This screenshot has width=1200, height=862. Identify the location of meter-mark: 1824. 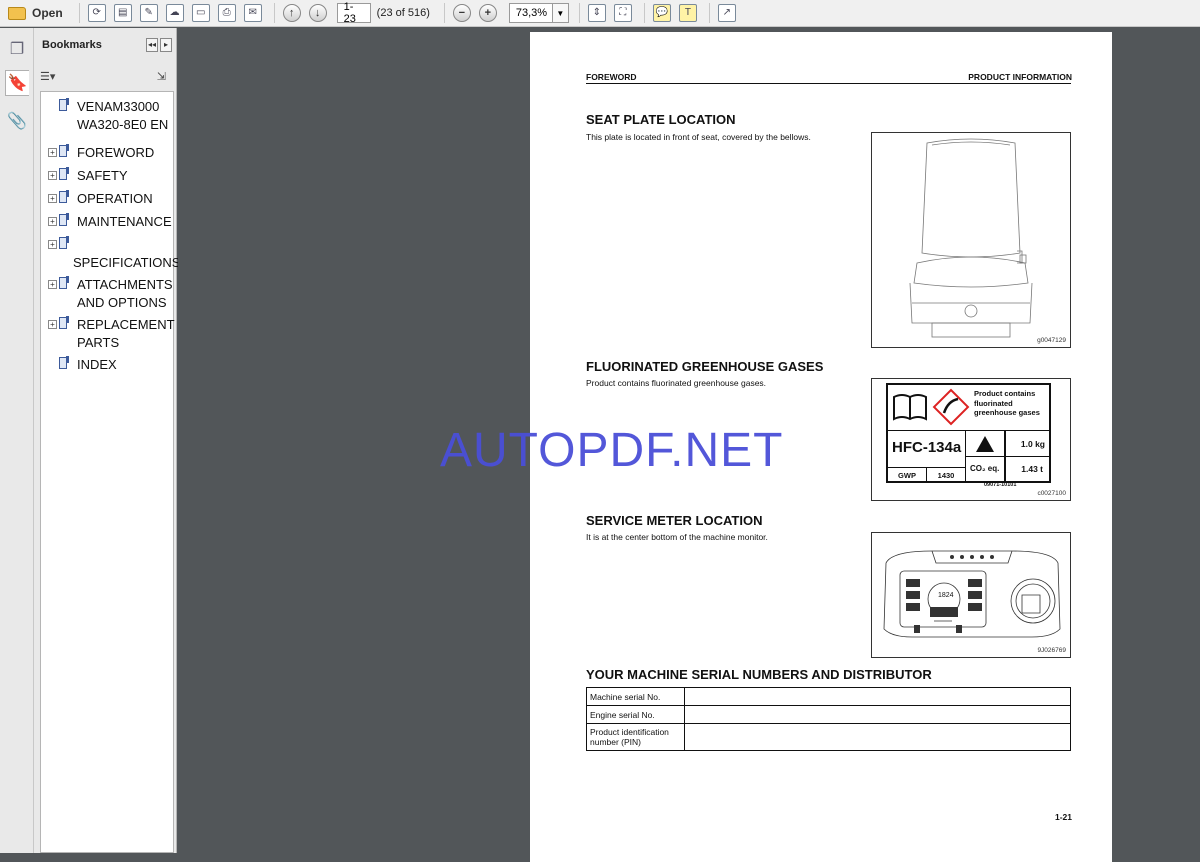
(946, 595).